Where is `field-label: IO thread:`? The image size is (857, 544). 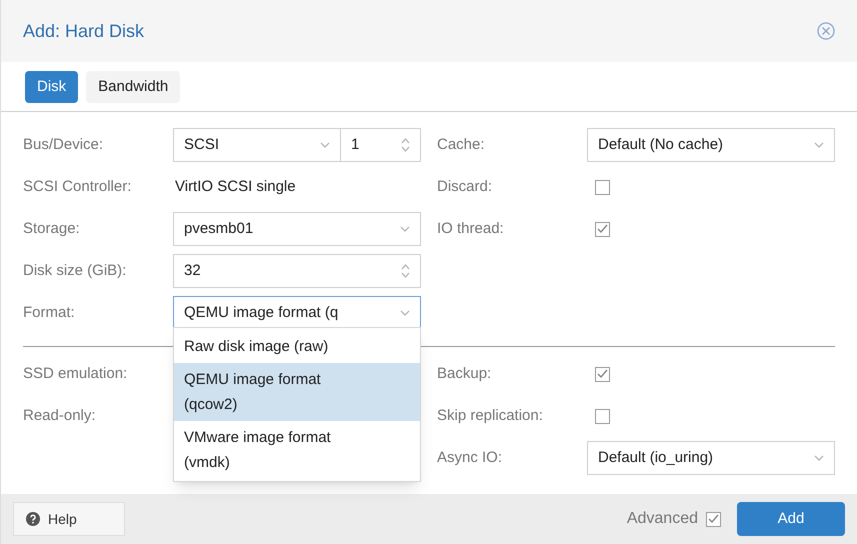
field-label: IO thread: is located at coordinates (471, 228).